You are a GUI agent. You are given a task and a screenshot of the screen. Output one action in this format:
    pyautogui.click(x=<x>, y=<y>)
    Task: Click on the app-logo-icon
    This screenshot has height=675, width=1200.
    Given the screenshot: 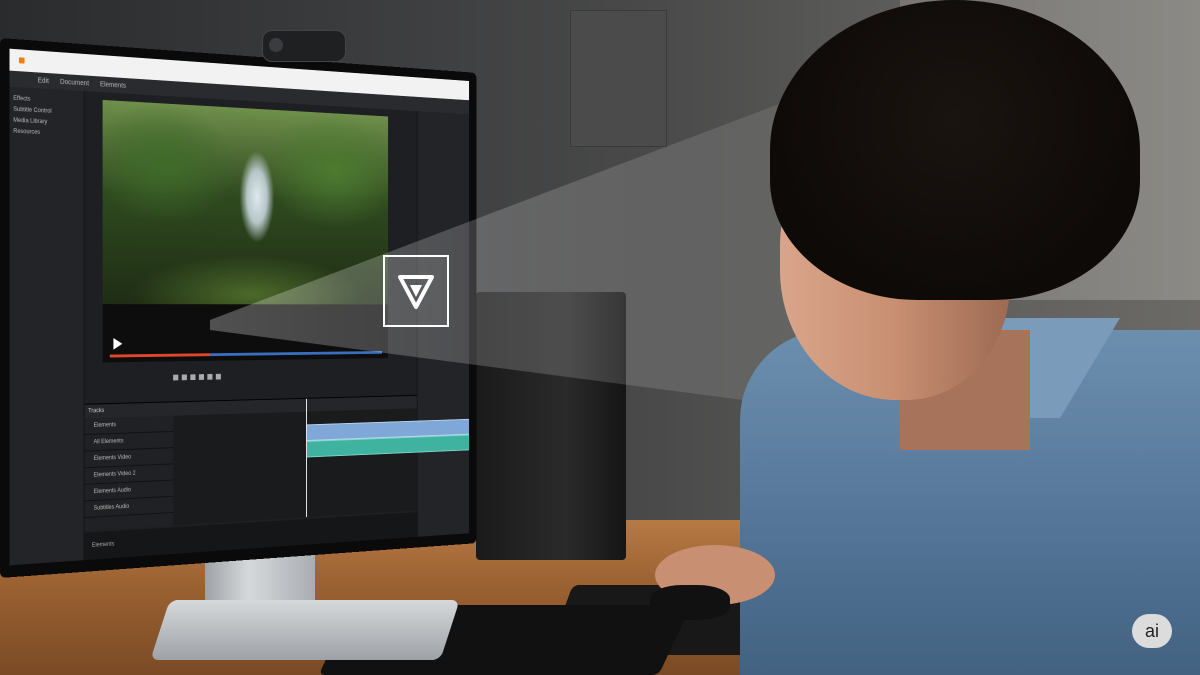 What is the action you would take?
    pyautogui.click(x=21, y=60)
    